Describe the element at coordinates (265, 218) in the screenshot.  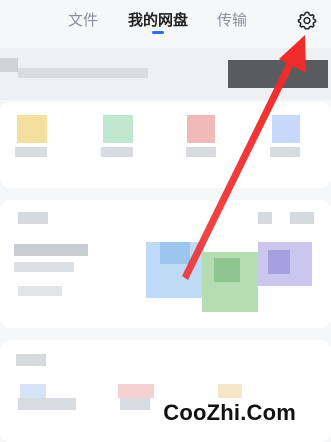
I see `blurred-section-more` at that location.